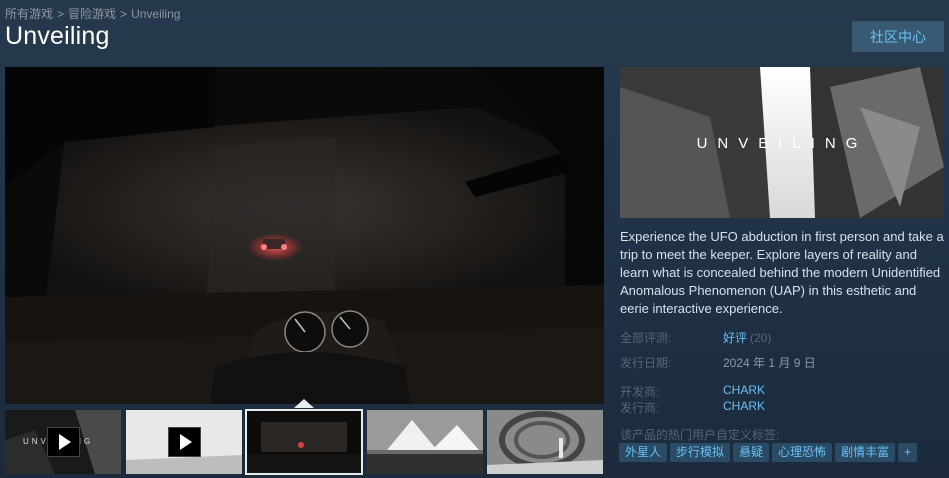 Image resolution: width=949 pixels, height=478 pixels. What do you see at coordinates (425, 442) in the screenshot?
I see `thumbnail-screenshot-triangles` at bounding box center [425, 442].